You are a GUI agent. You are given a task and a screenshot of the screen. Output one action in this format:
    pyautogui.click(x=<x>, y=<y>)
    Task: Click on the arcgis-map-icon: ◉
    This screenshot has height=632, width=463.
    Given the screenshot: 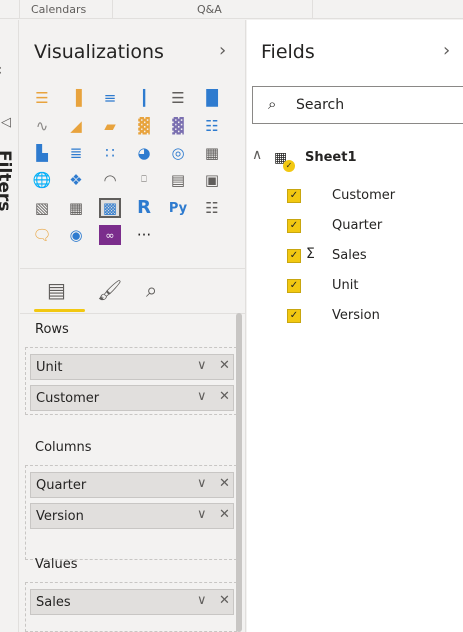 What is the action you would take?
    pyautogui.click(x=76, y=235)
    